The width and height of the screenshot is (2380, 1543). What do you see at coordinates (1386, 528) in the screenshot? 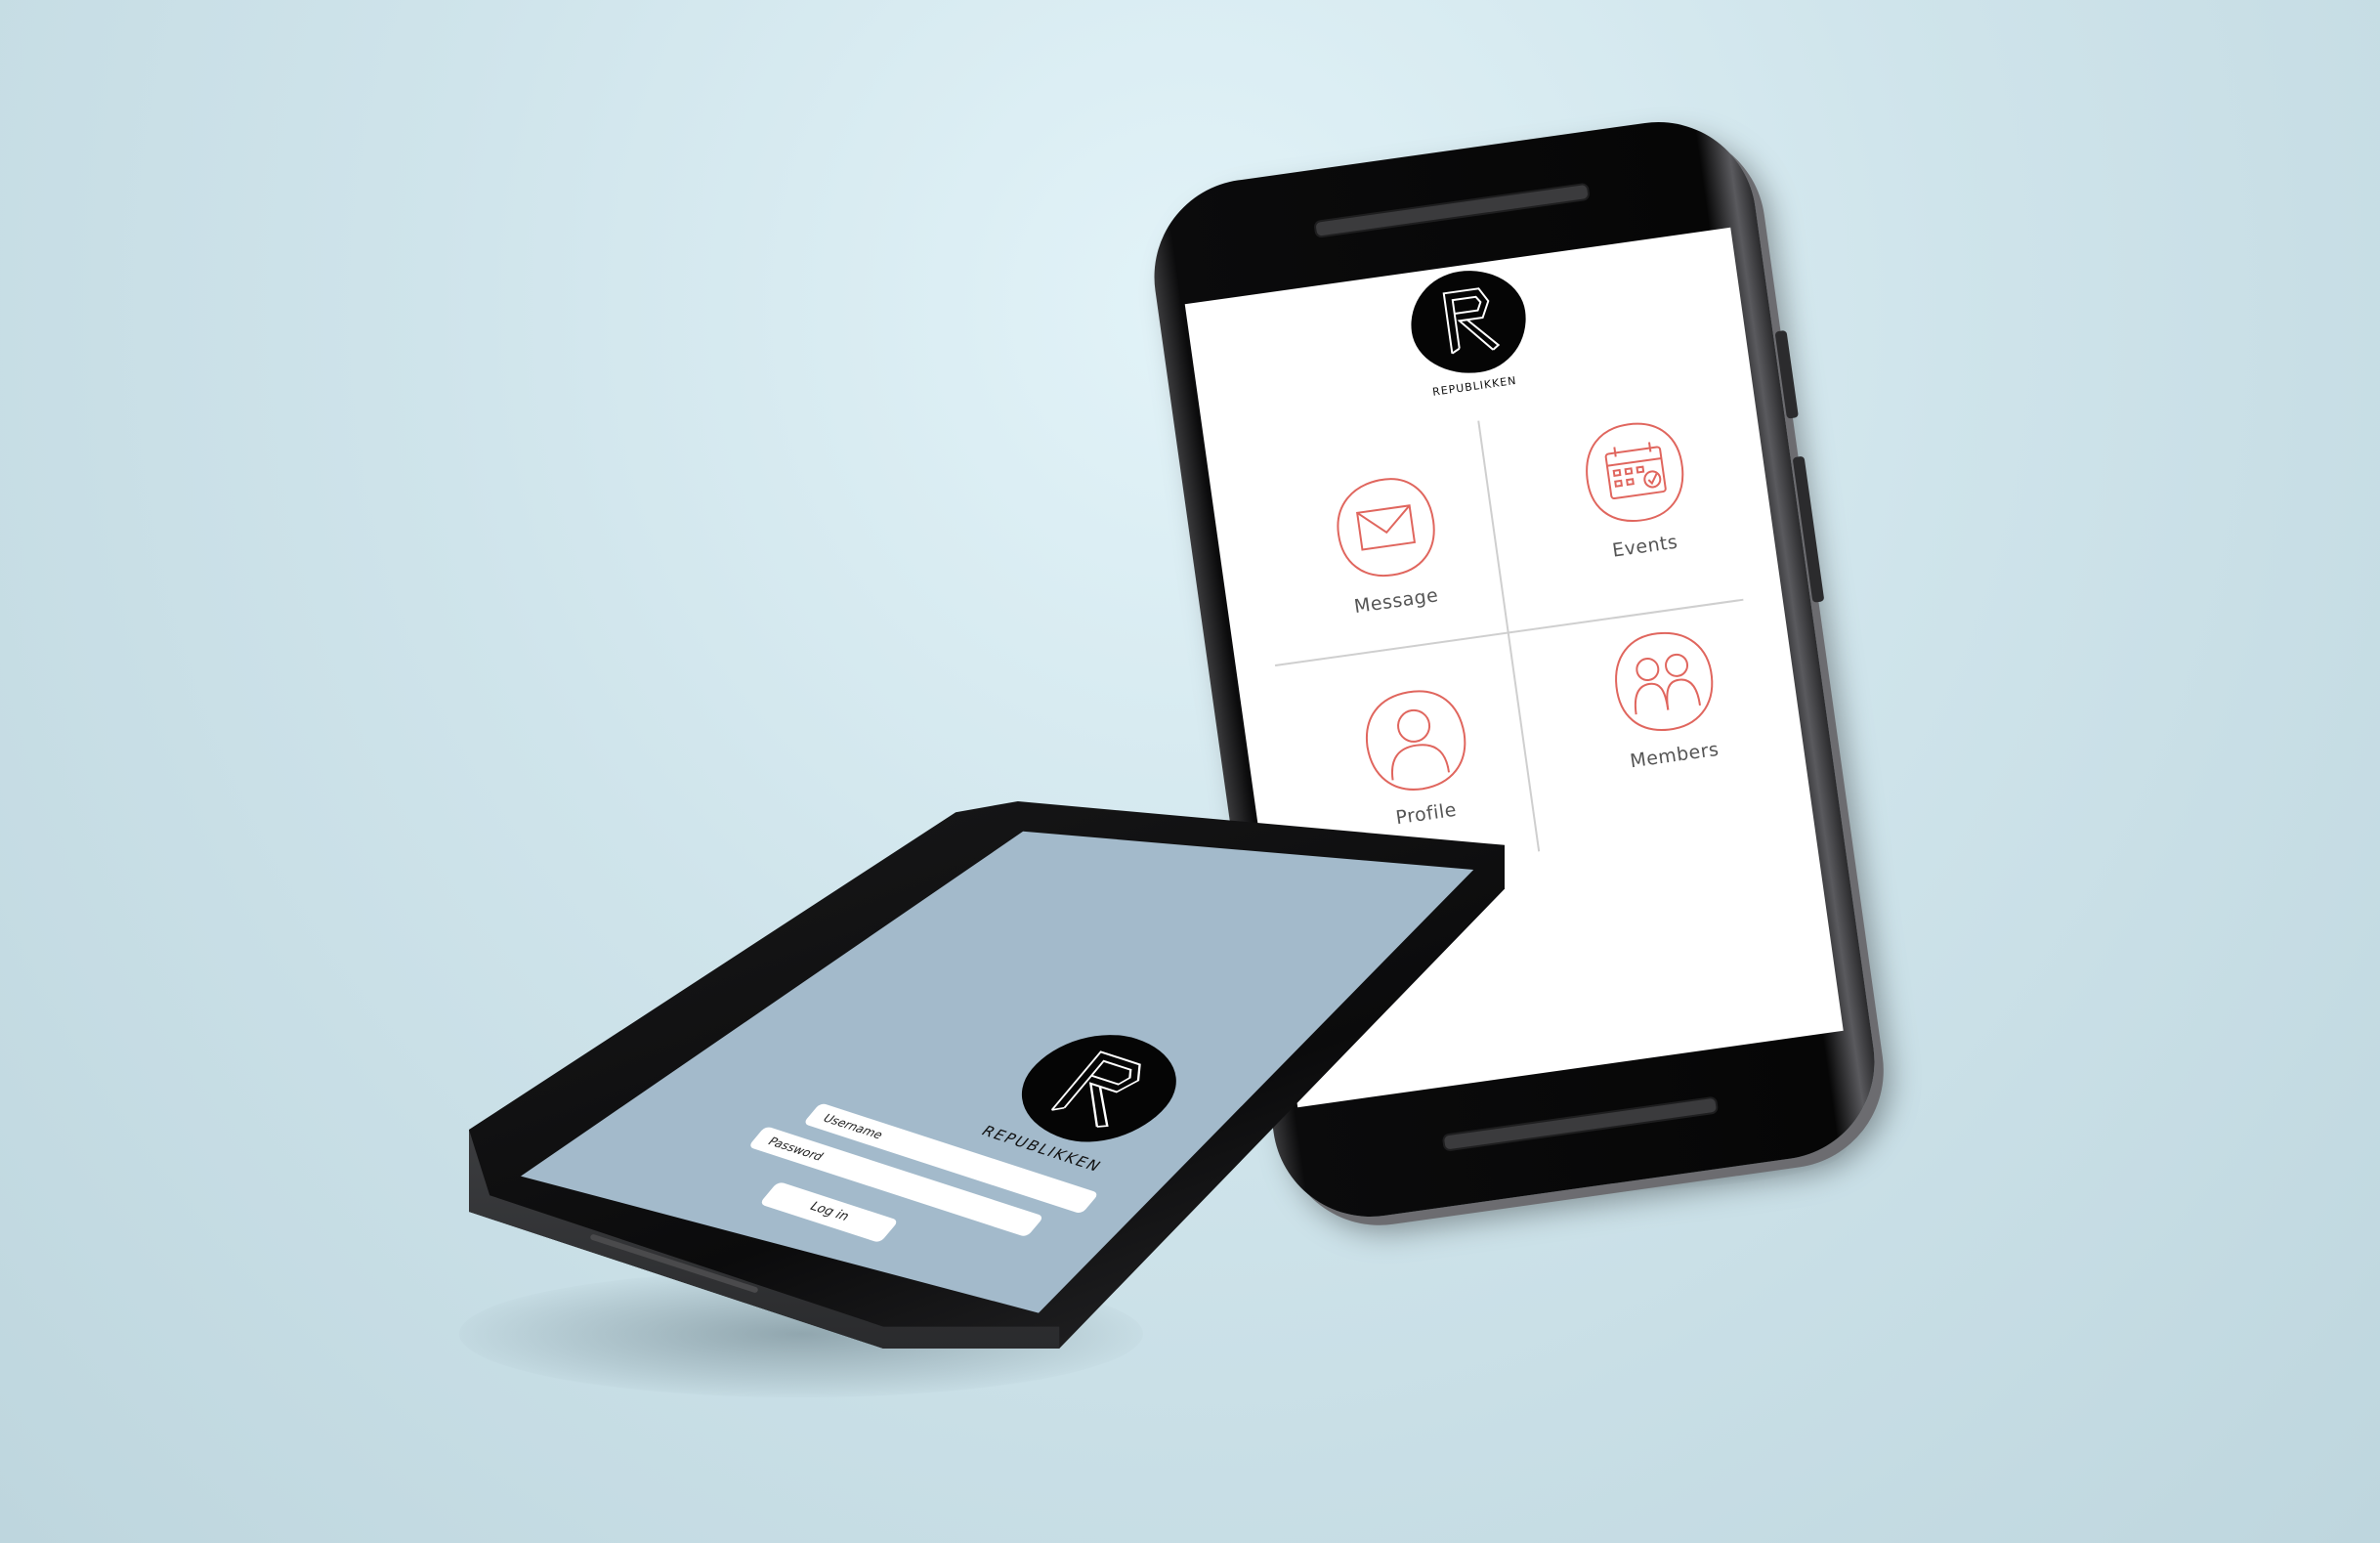
I see `envelope-icon` at bounding box center [1386, 528].